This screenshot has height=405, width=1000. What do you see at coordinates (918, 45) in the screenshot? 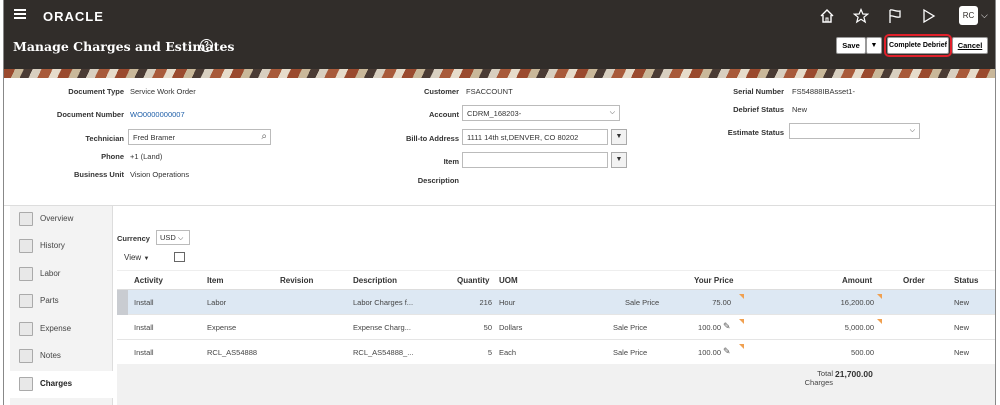
I see `complete-debrief-button: Complete Debrief` at bounding box center [918, 45].